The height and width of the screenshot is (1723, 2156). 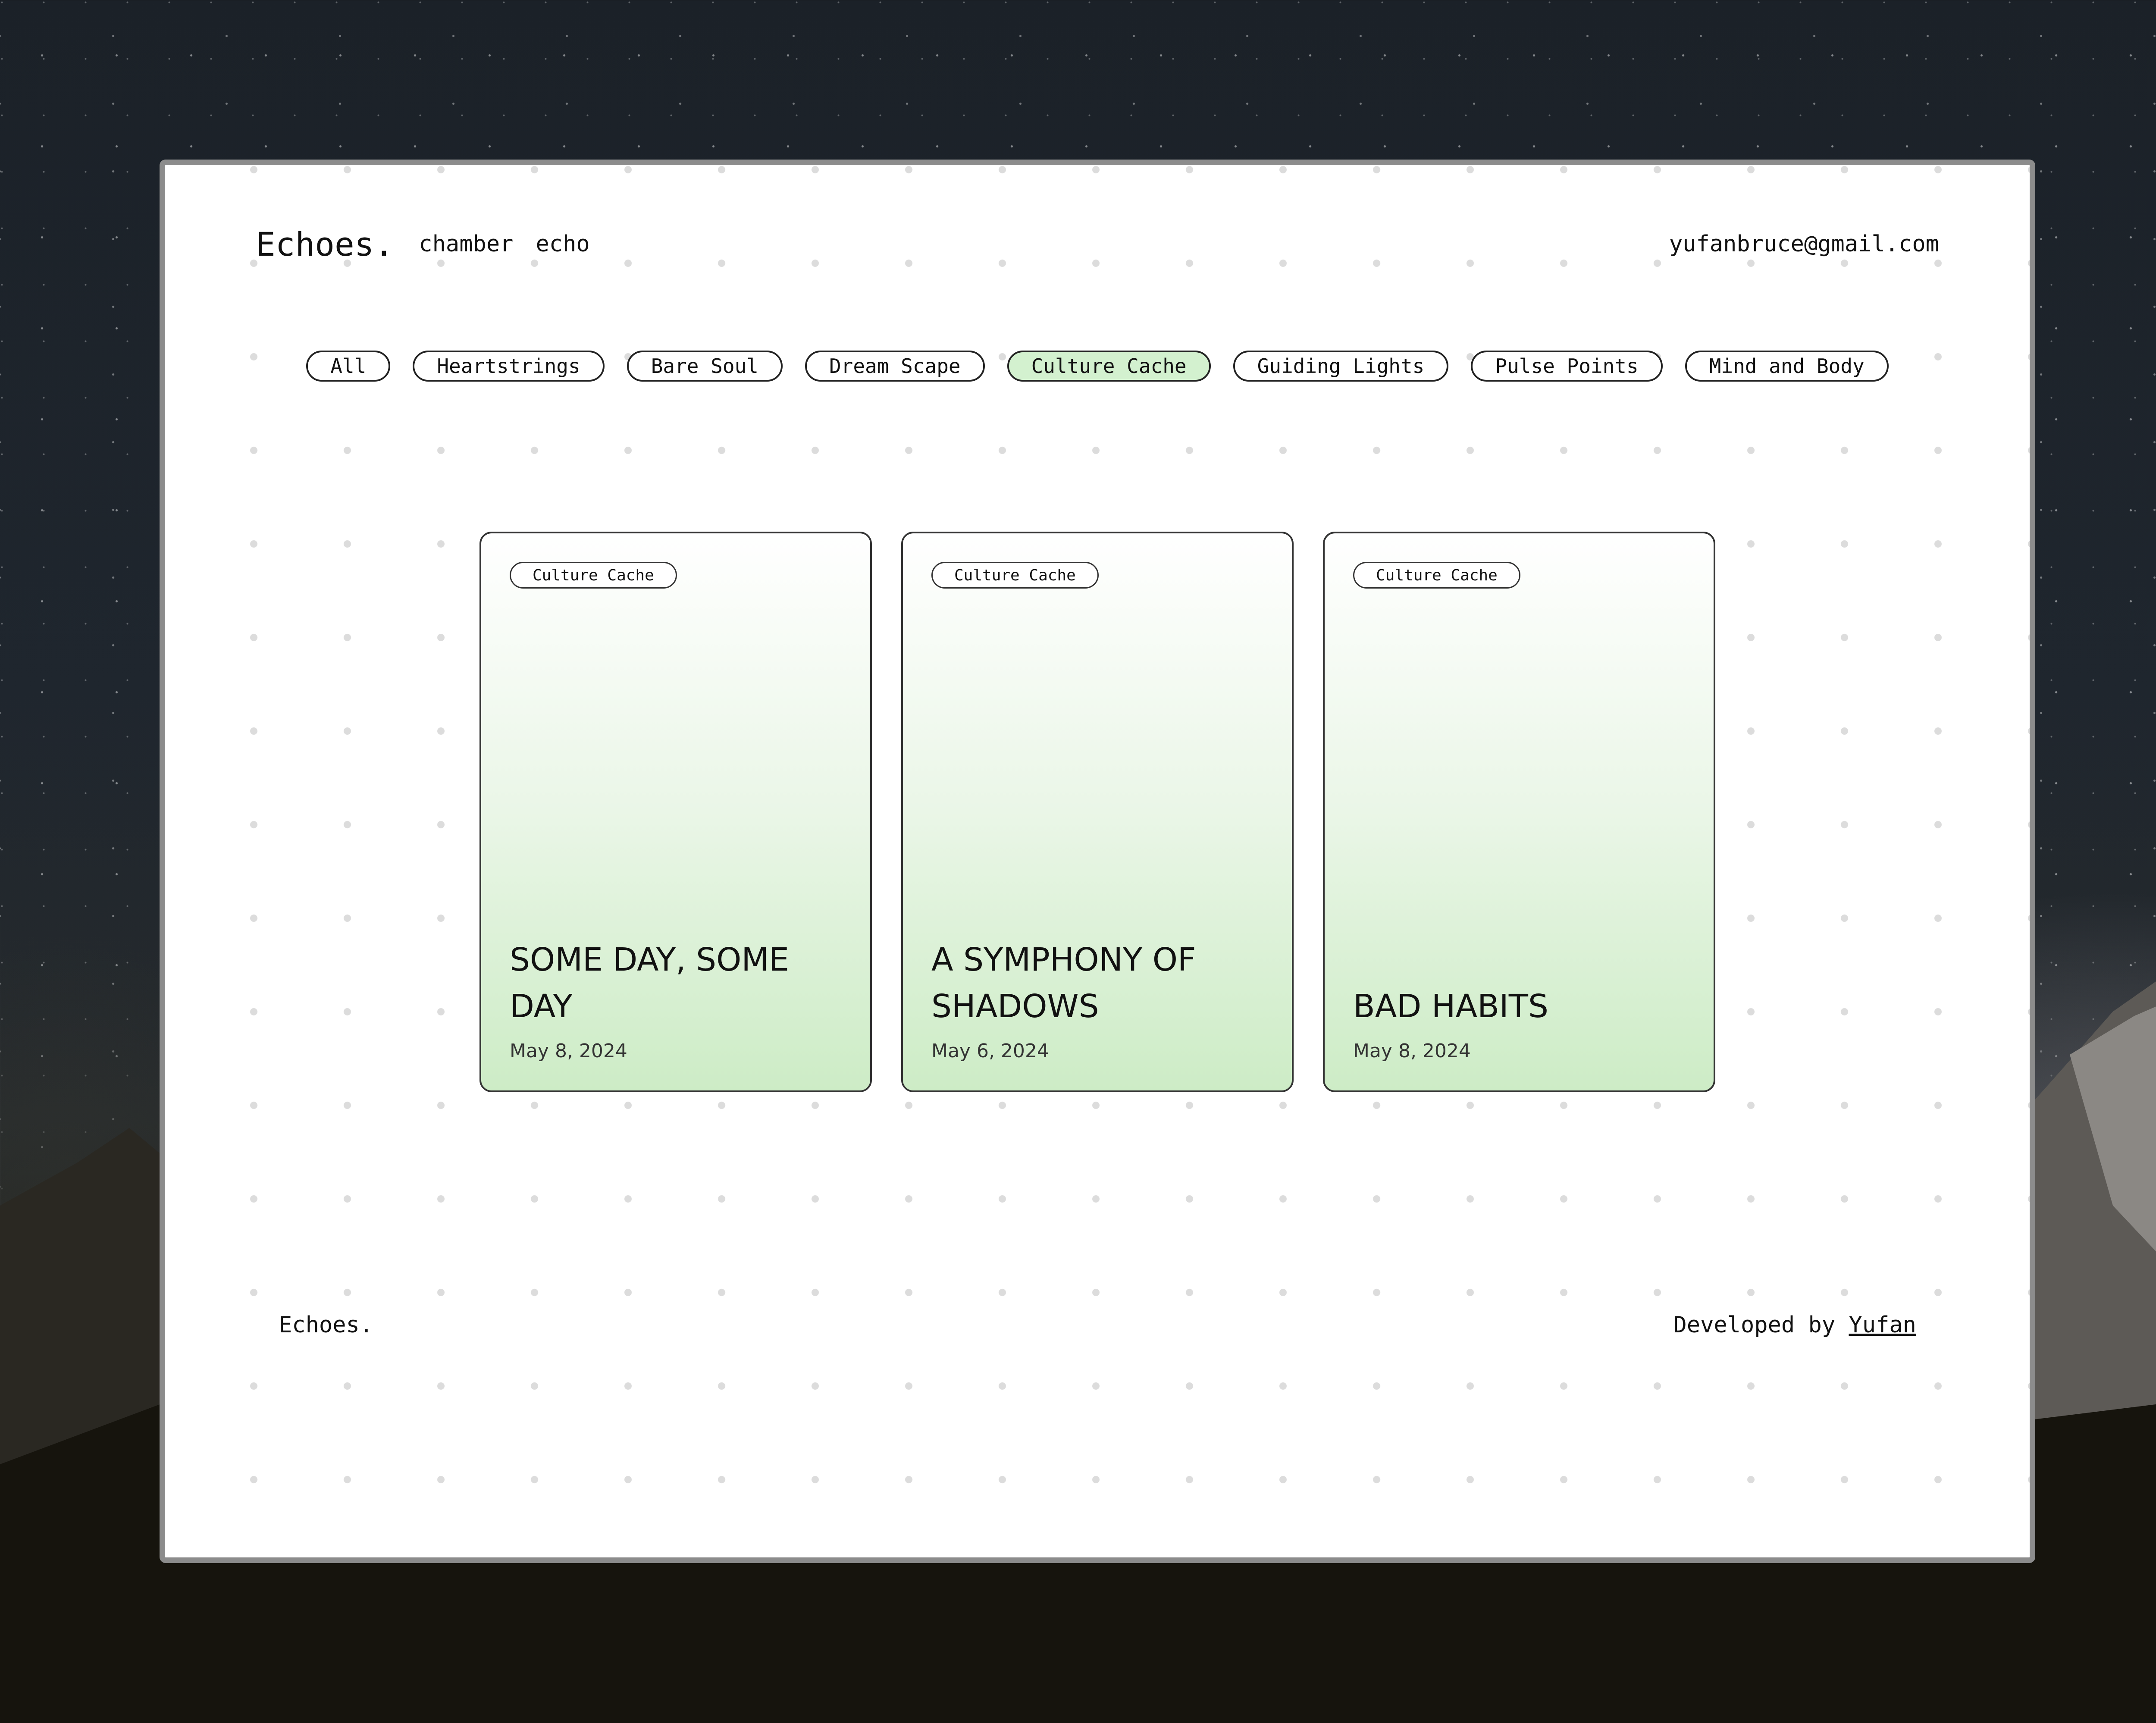 I want to click on filter-chip-guiding-lights: Guiding Lights, so click(x=1341, y=367).